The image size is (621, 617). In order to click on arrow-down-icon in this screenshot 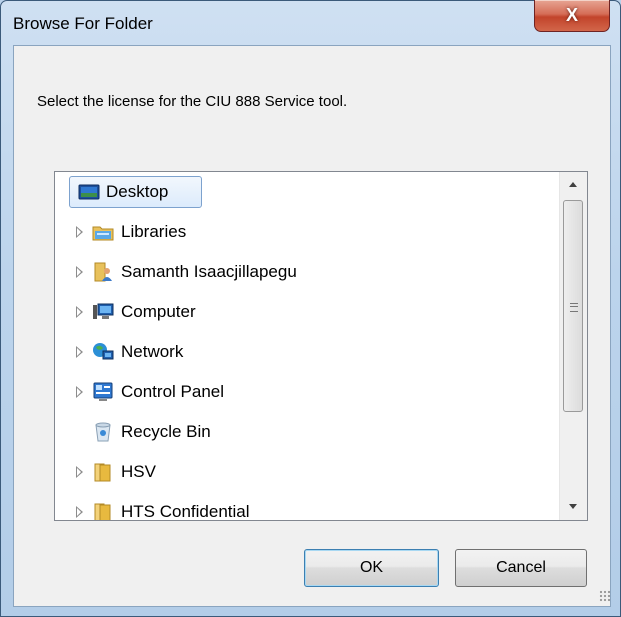, I will do `click(573, 506)`.